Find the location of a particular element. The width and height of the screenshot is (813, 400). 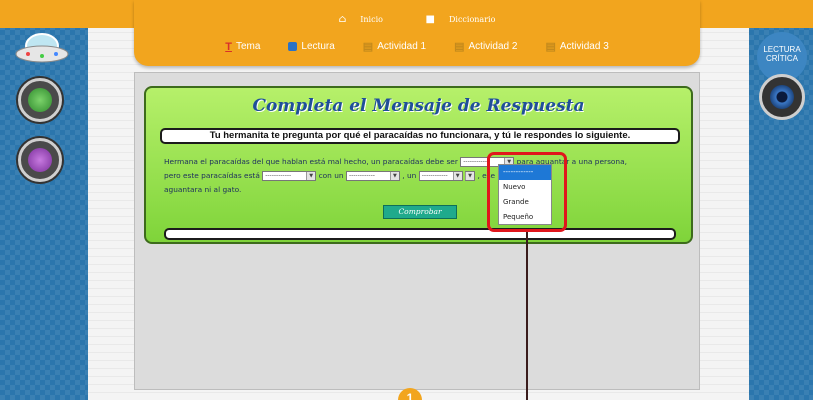

eye-button is located at coordinates (782, 97).